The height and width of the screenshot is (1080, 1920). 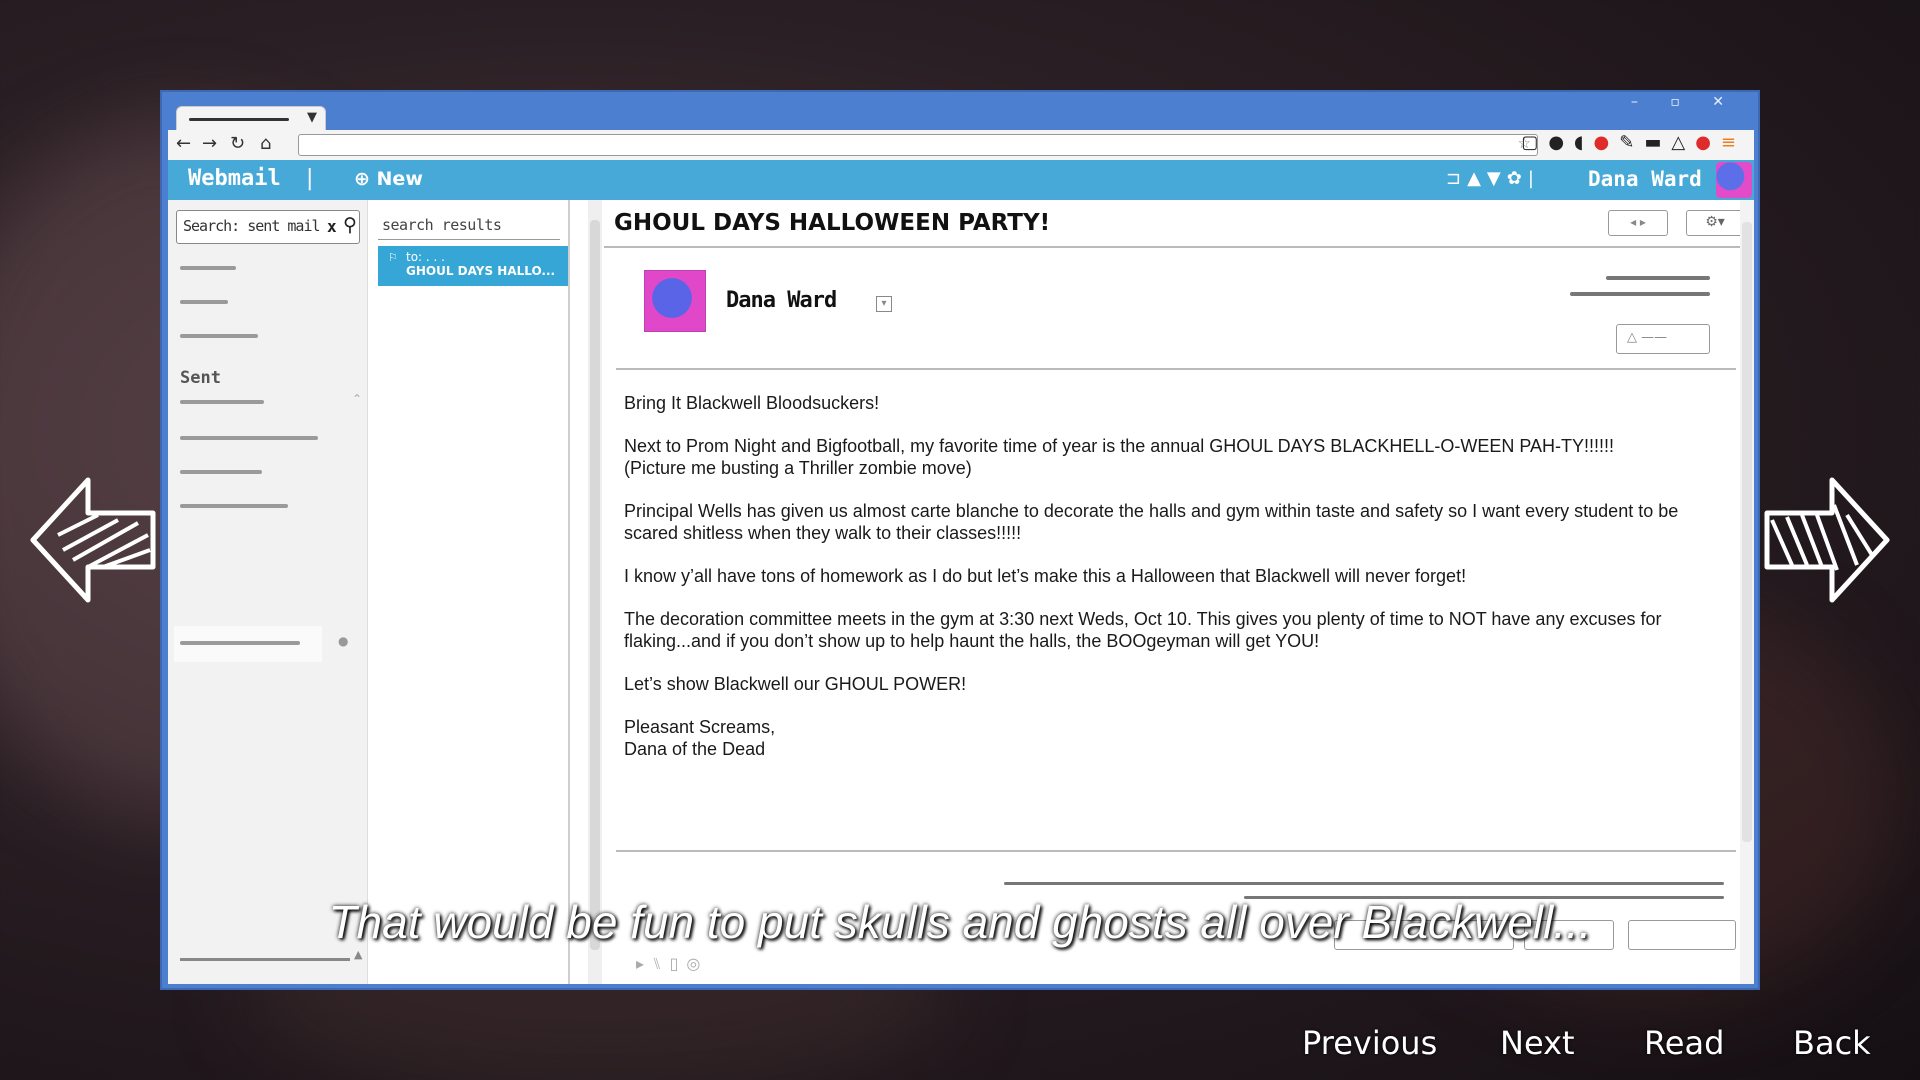 I want to click on quoted-text-scribble, so click(x=1364, y=883).